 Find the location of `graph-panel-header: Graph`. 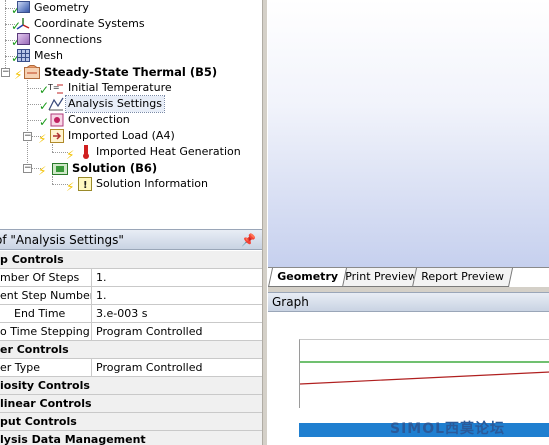

graph-panel-header: Graph is located at coordinates (408, 302).